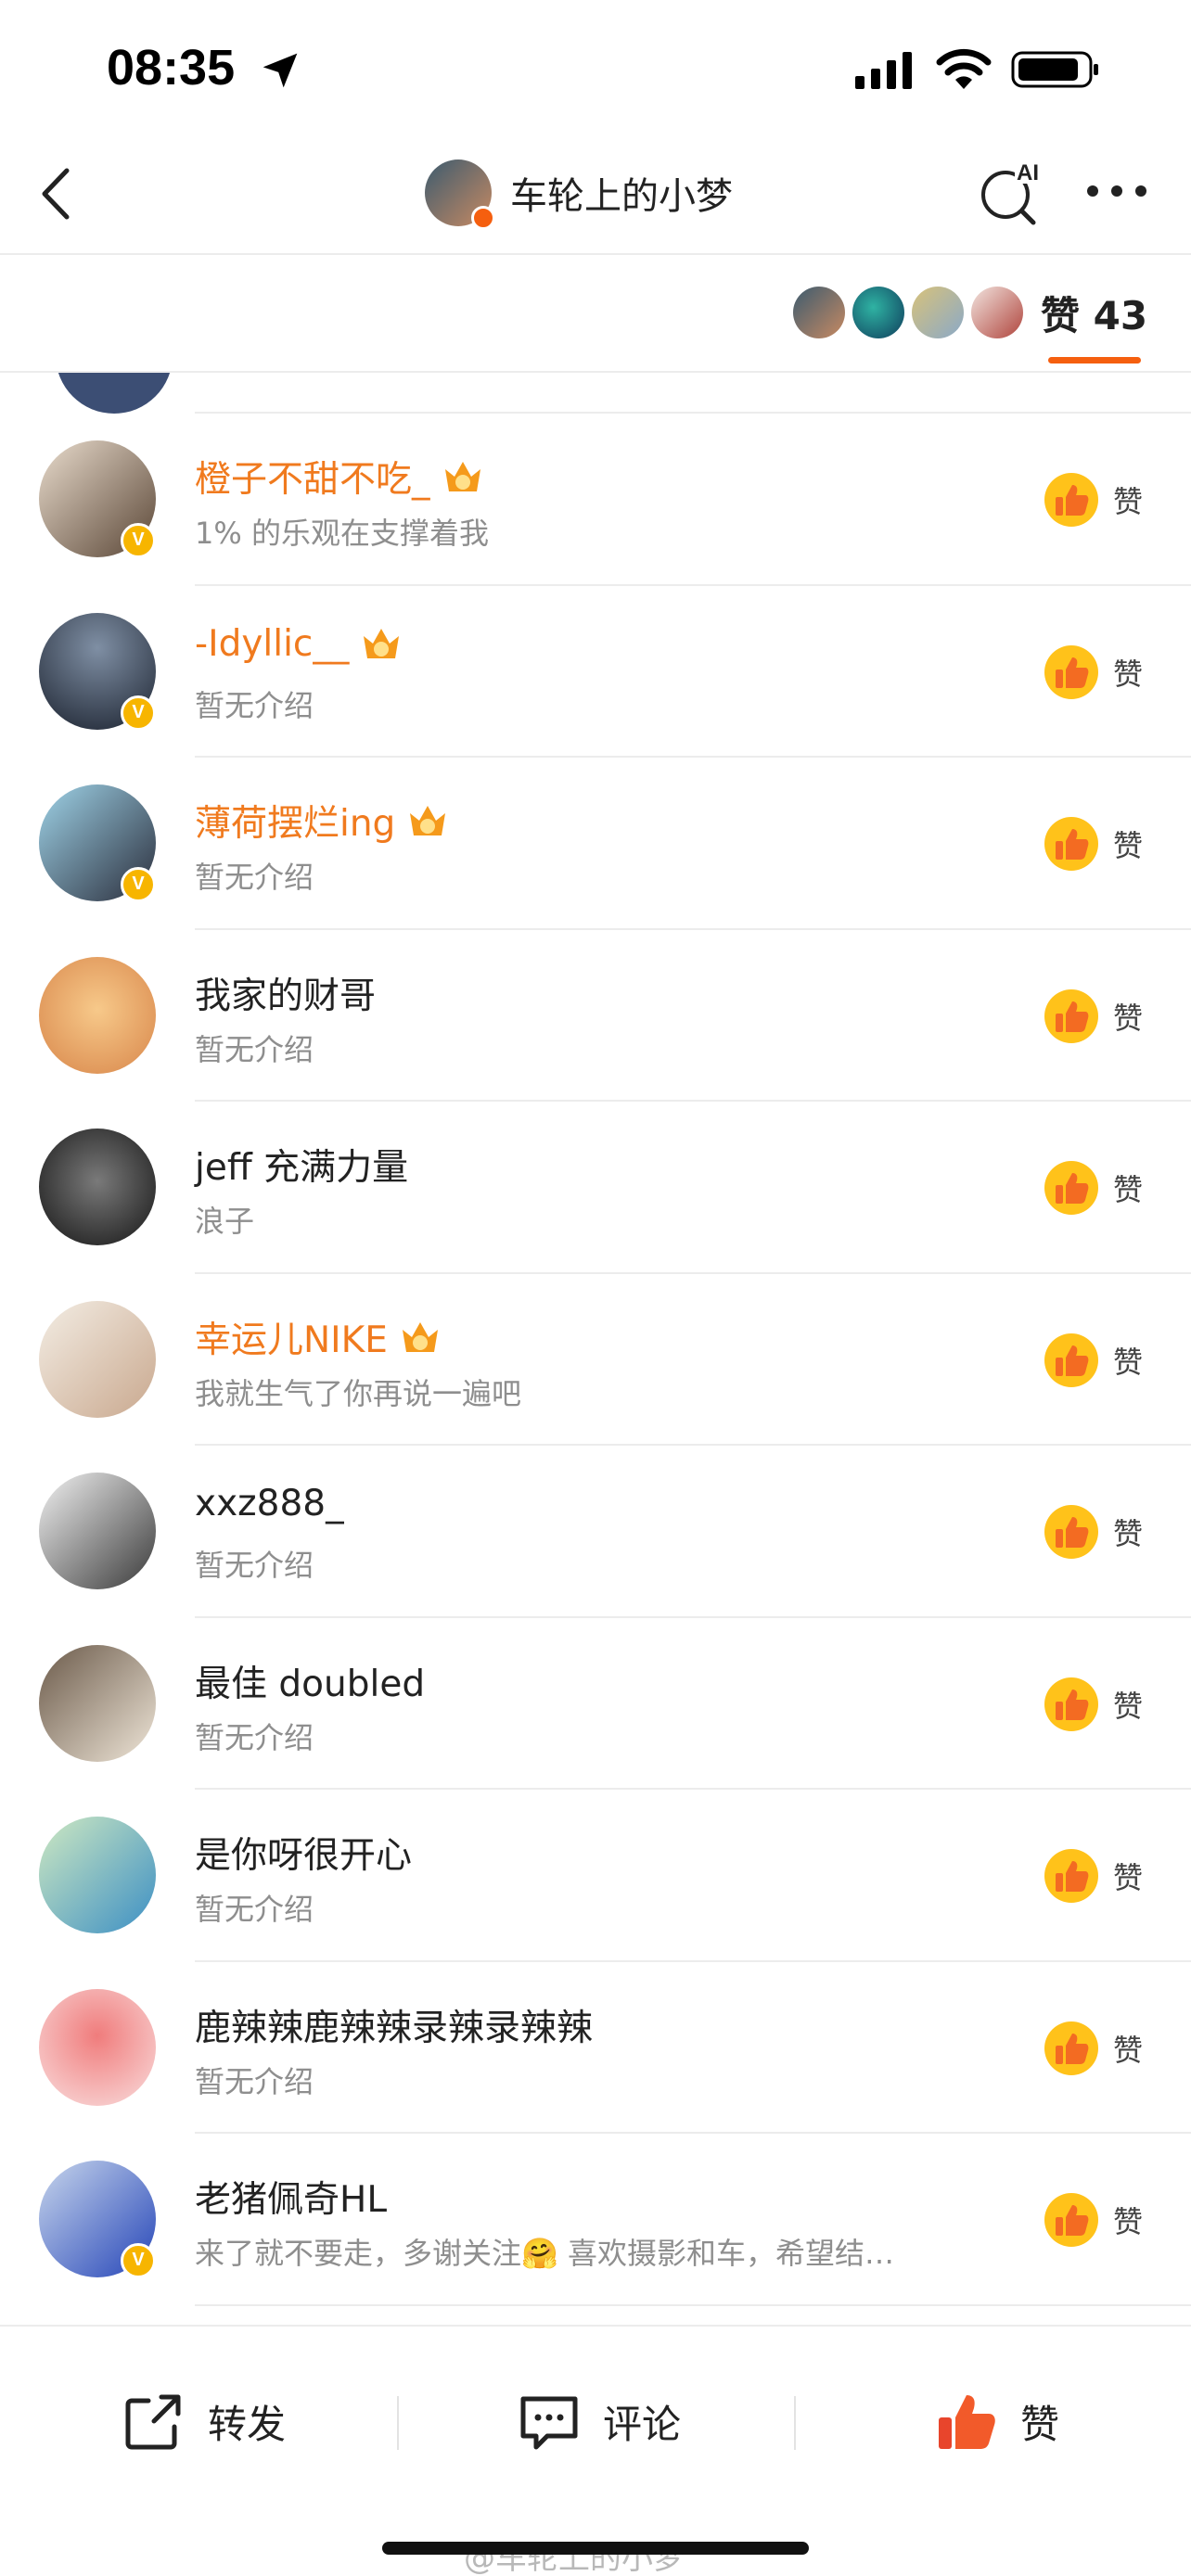 Image resolution: width=1191 pixels, height=2576 pixels. Describe the element at coordinates (595, 672) in the screenshot. I see `list-item: V -Idyllic__ 暂无介绍 赞` at that location.